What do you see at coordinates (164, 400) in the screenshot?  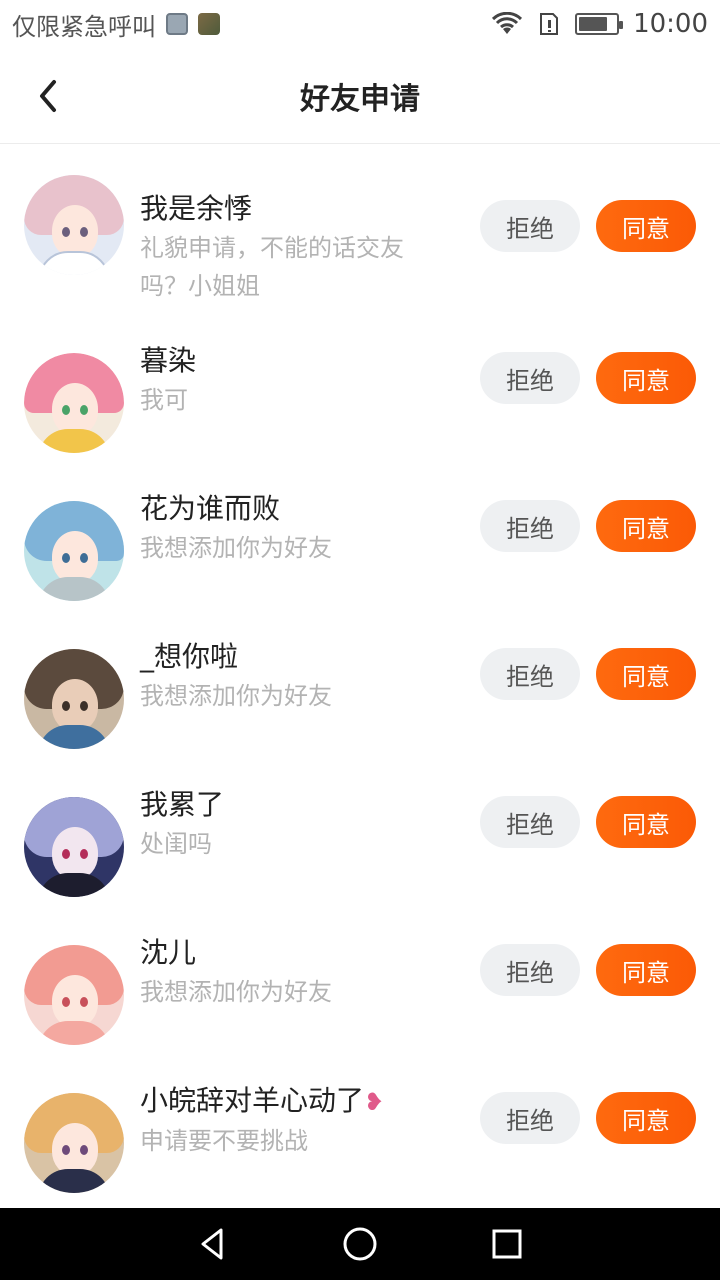 I see `request-message: 我可` at bounding box center [164, 400].